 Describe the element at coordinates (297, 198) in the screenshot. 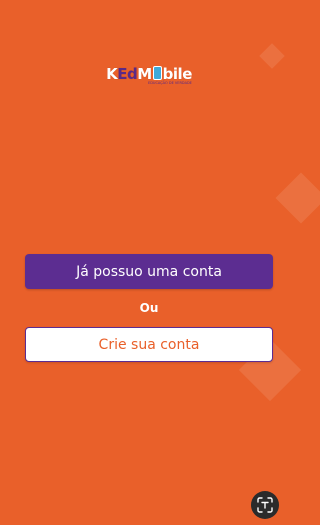

I see `decorative-diamond` at that location.